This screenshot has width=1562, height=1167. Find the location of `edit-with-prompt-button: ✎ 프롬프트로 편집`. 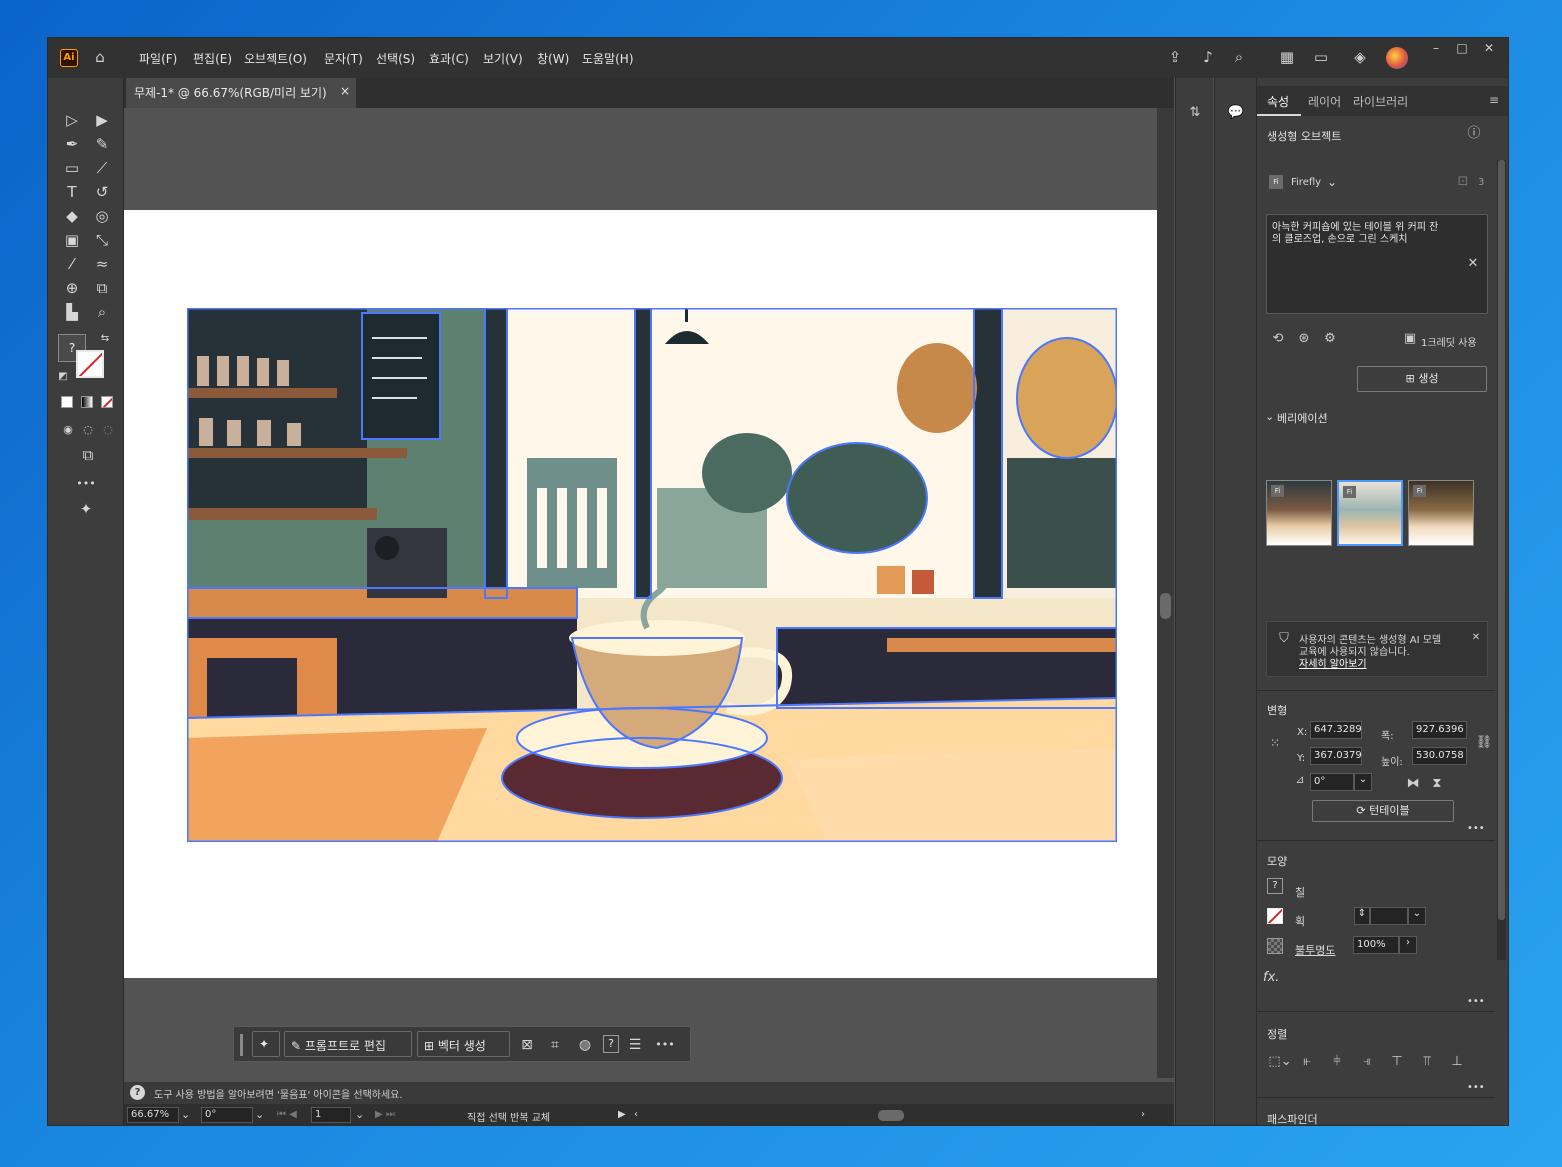

edit-with-prompt-button: ✎ 프롬프트로 편집 is located at coordinates (348, 1044).